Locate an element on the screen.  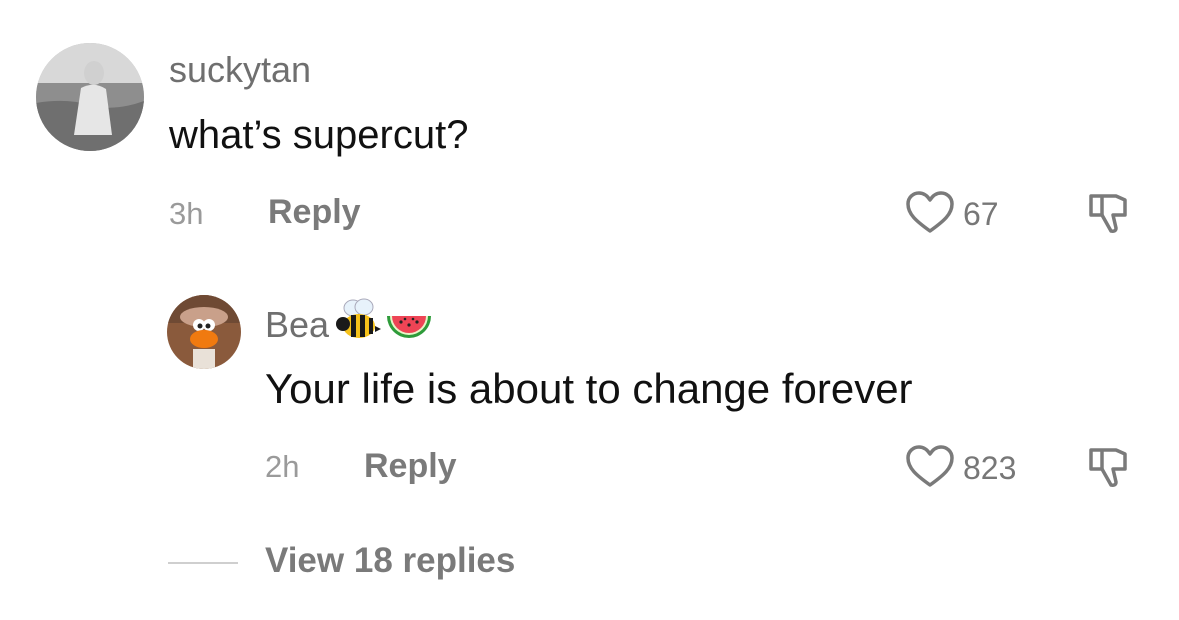
username-row: Bea is located at coordinates (350, 324).